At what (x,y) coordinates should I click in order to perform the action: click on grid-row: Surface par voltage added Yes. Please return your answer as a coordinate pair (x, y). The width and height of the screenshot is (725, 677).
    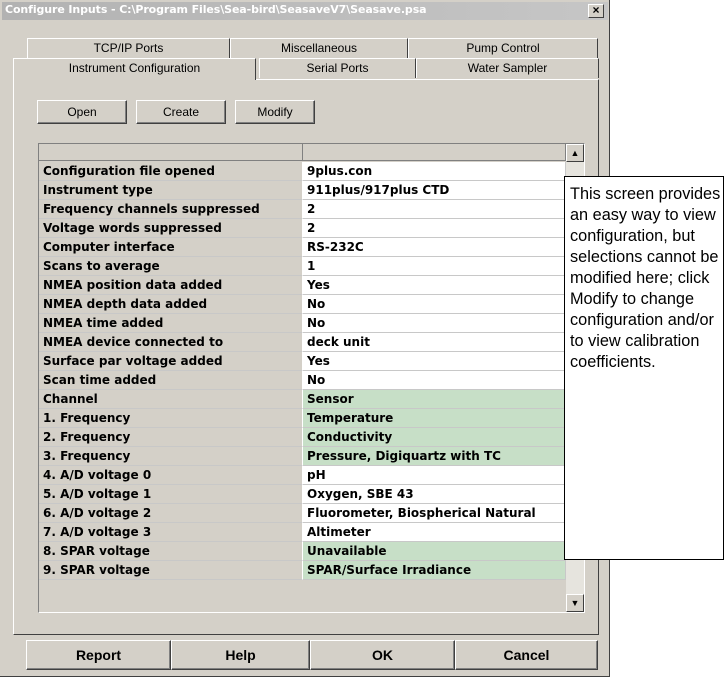
    Looking at the image, I should click on (302, 361).